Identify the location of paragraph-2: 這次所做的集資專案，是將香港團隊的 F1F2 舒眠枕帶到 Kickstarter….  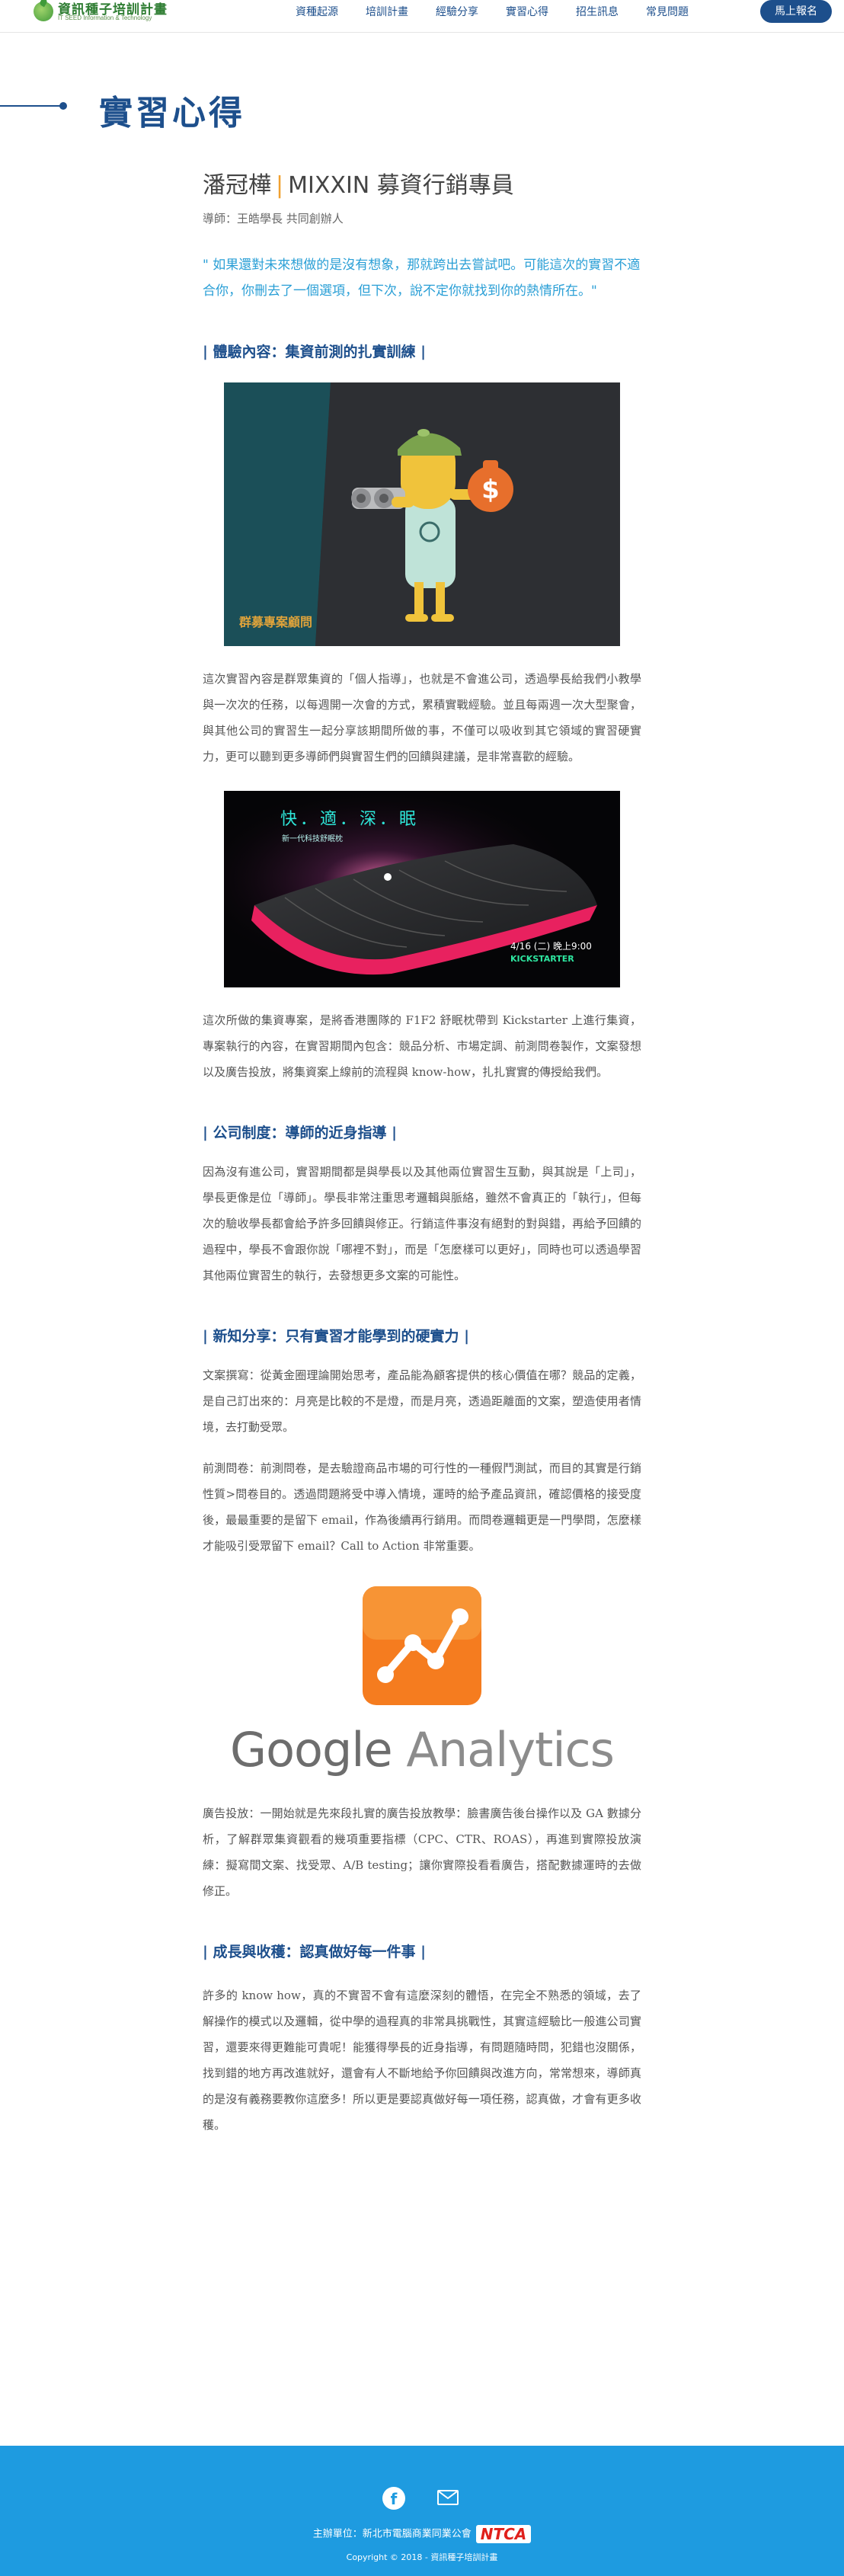
(422, 1046).